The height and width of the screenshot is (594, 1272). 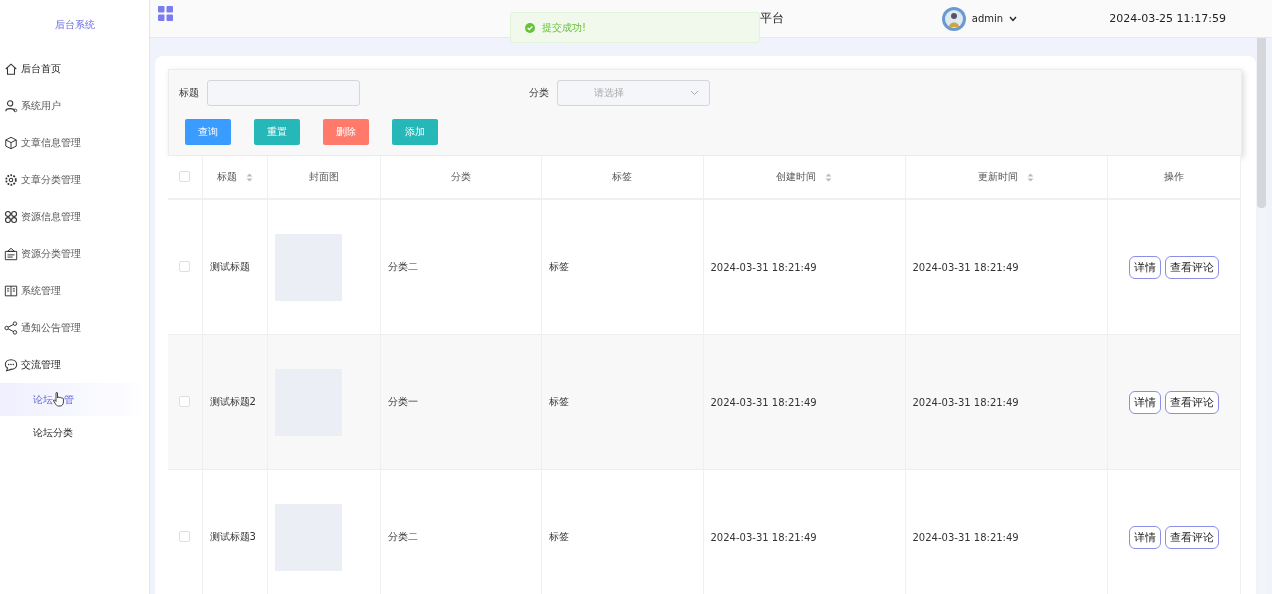 What do you see at coordinates (323, 177) in the screenshot?
I see `column-header: 封面图` at bounding box center [323, 177].